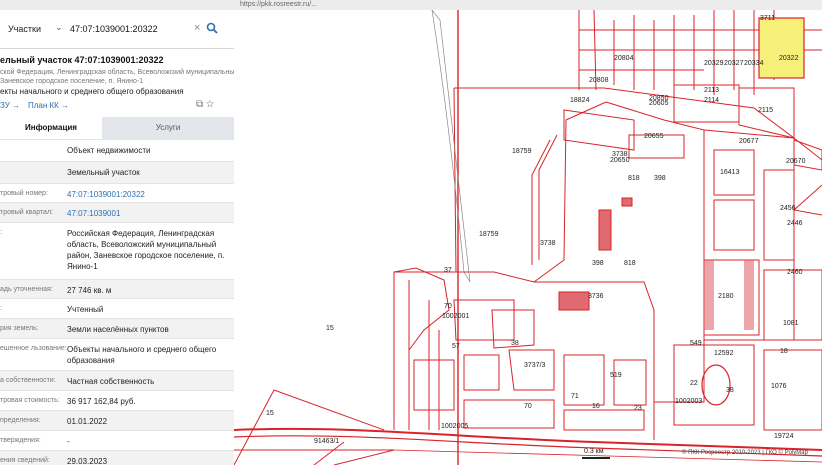 The height and width of the screenshot is (465, 822). I want to click on cadastral-quarter-link: 47:07:1039001, so click(147, 213).